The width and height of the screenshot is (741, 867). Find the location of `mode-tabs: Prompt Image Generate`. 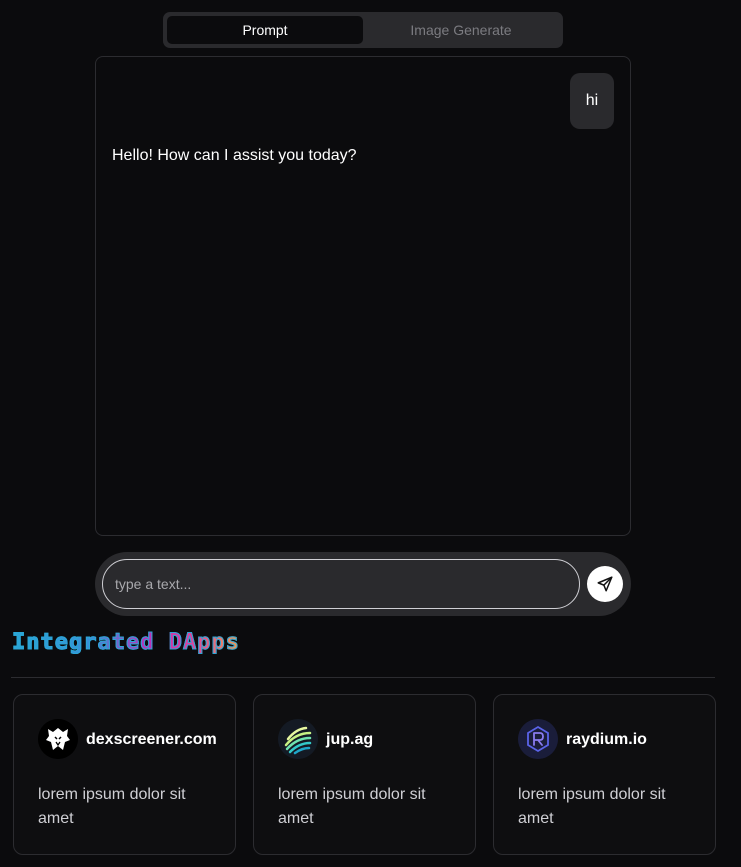

mode-tabs: Prompt Image Generate is located at coordinates (363, 30).